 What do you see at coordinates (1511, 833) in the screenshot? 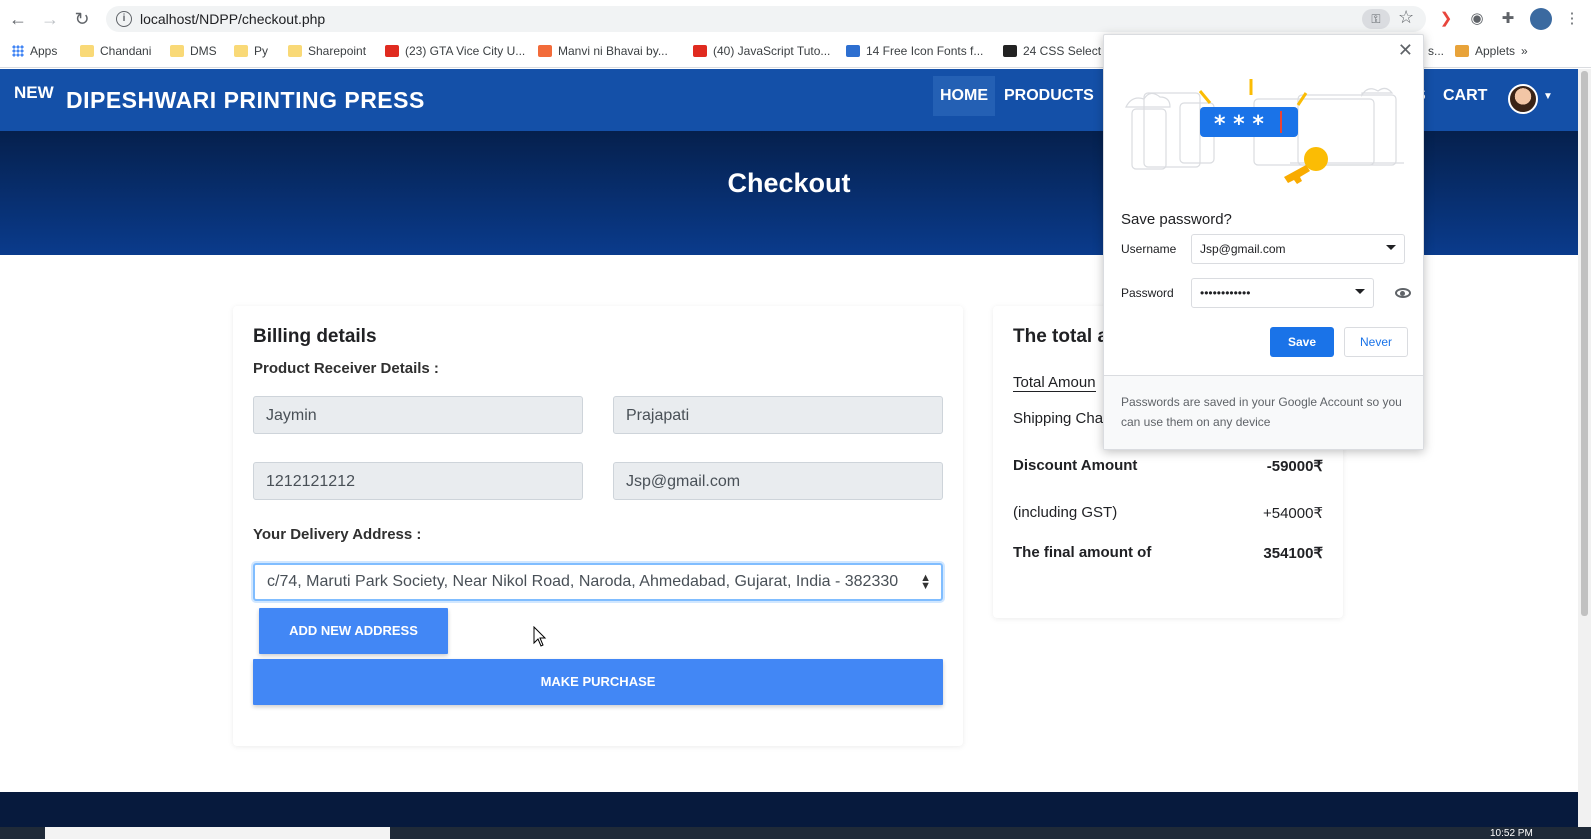
I see `taskbar-clock: 10:52 PM` at bounding box center [1511, 833].